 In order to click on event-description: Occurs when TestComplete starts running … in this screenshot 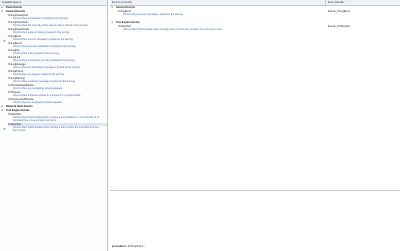, I will do `click(56, 119)`.